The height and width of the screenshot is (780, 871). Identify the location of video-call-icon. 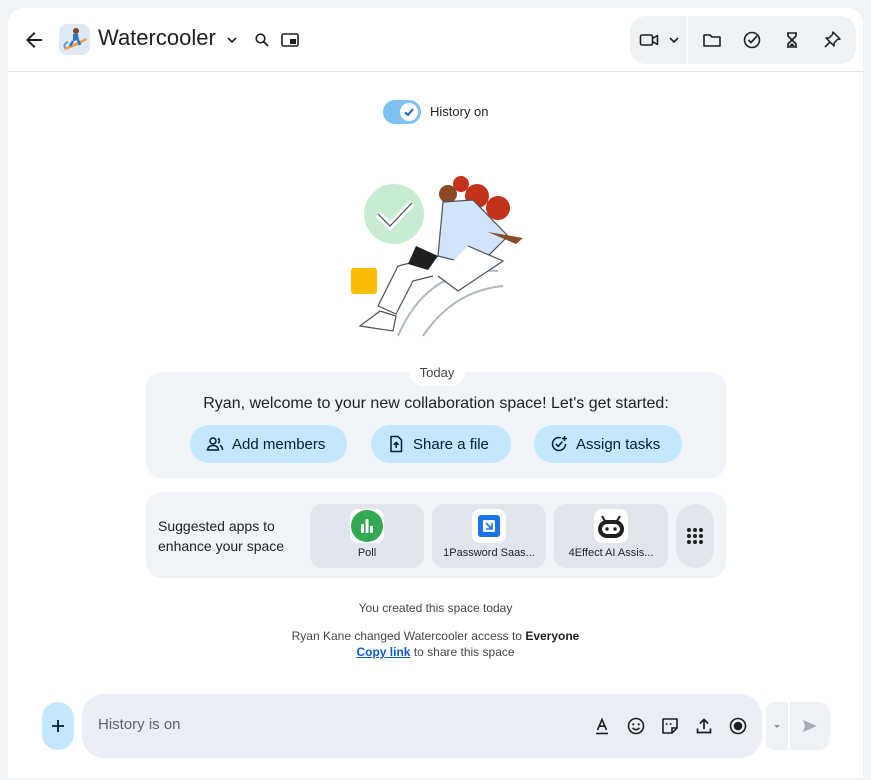
(649, 40).